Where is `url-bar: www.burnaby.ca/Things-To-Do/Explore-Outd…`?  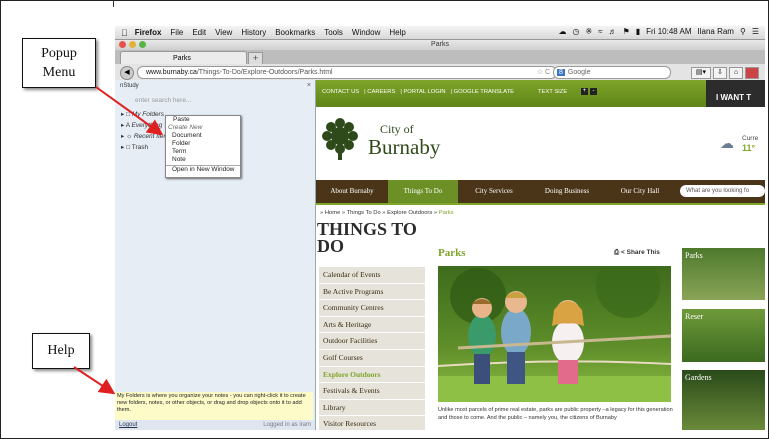 url-bar: www.burnaby.ca/Things-To-Do/Explore-Outd… is located at coordinates (347, 72).